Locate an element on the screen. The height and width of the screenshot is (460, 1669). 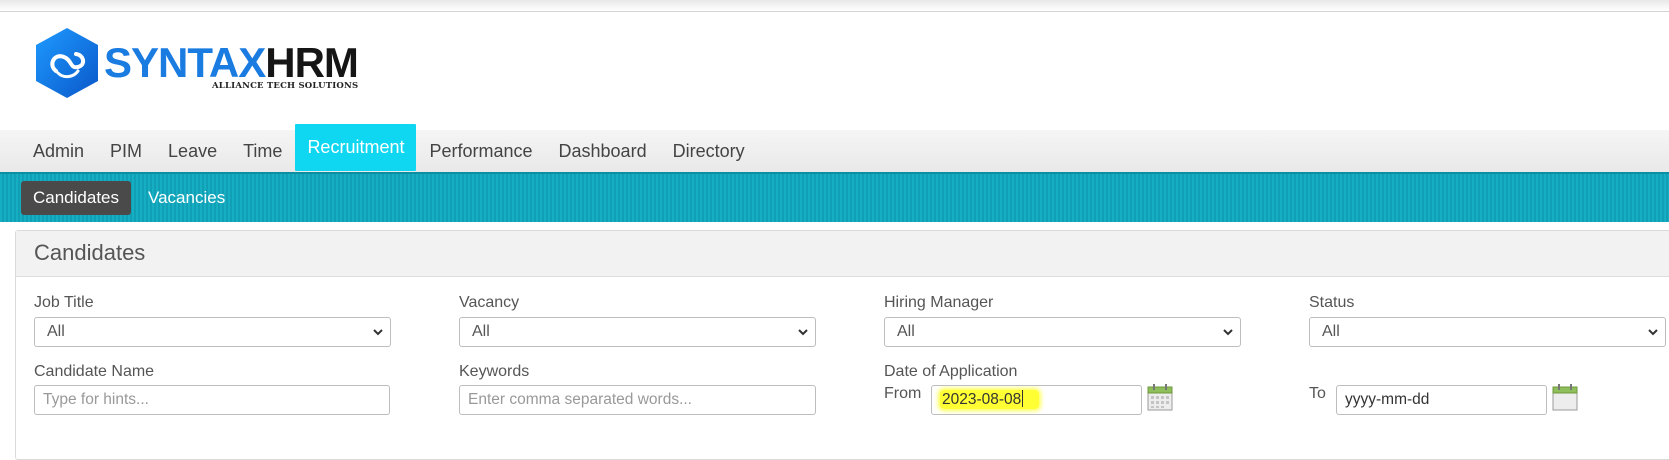
vacancy-select-value: All is located at coordinates (481, 331).